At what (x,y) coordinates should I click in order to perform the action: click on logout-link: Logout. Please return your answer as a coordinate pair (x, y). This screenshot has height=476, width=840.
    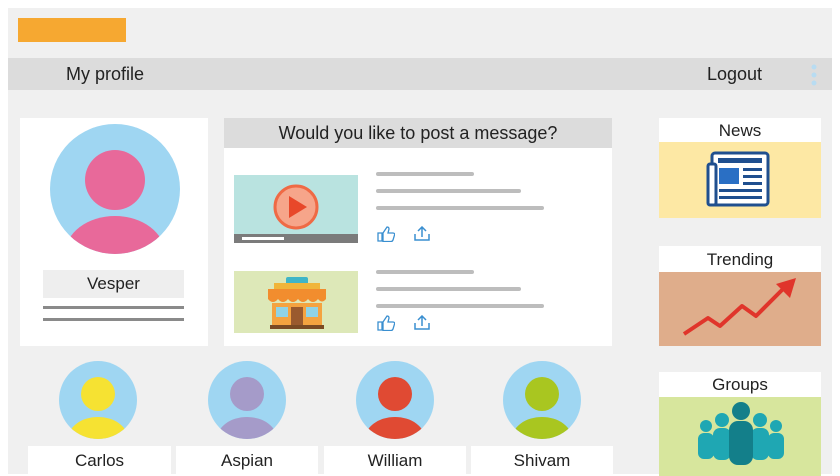
    Looking at the image, I should click on (734, 74).